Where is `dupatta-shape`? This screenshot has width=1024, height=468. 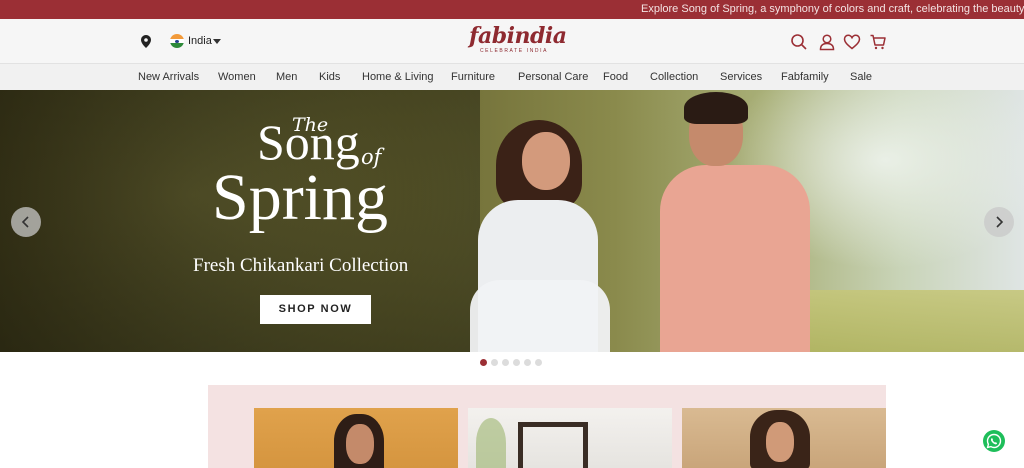
dupatta-shape is located at coordinates (540, 316).